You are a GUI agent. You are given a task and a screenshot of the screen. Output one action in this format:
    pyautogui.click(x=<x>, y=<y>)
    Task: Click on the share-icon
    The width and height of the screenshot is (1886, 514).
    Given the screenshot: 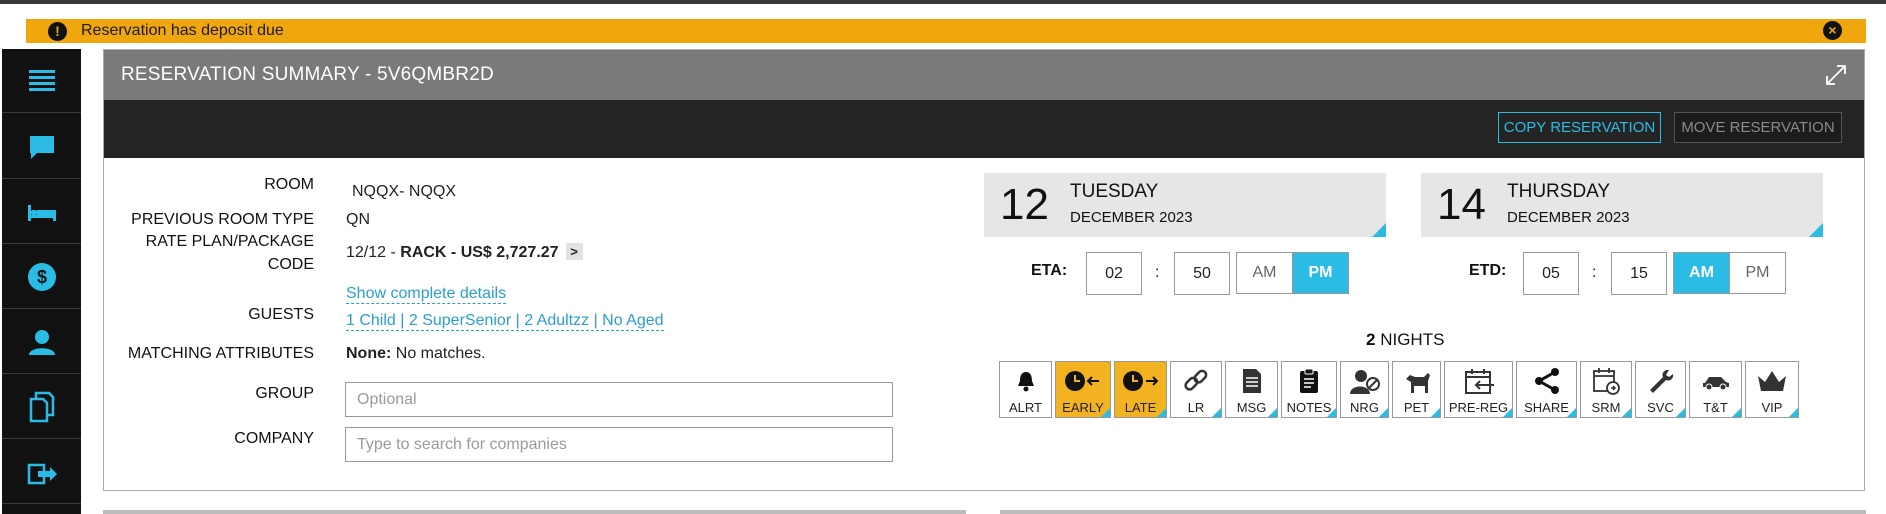 What is the action you would take?
    pyautogui.click(x=1546, y=381)
    